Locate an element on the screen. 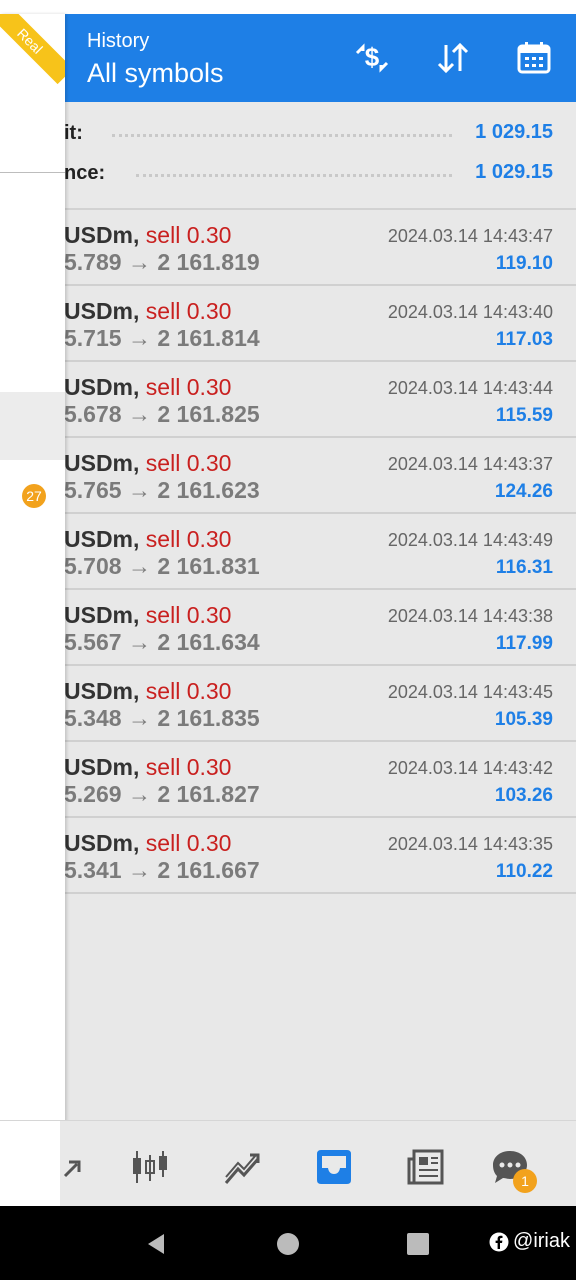 This screenshot has height=1280, width=576. deal-prices: 5.348 → 2 161.835 is located at coordinates (162, 718).